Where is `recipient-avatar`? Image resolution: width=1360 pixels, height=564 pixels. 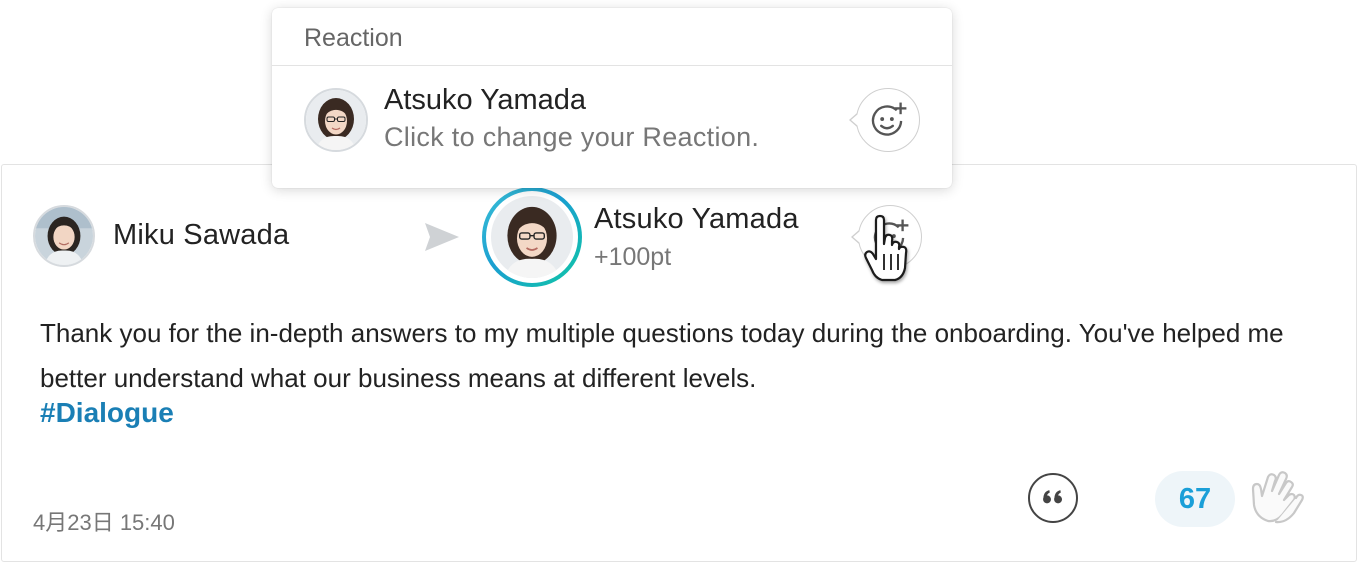
recipient-avatar is located at coordinates (532, 237).